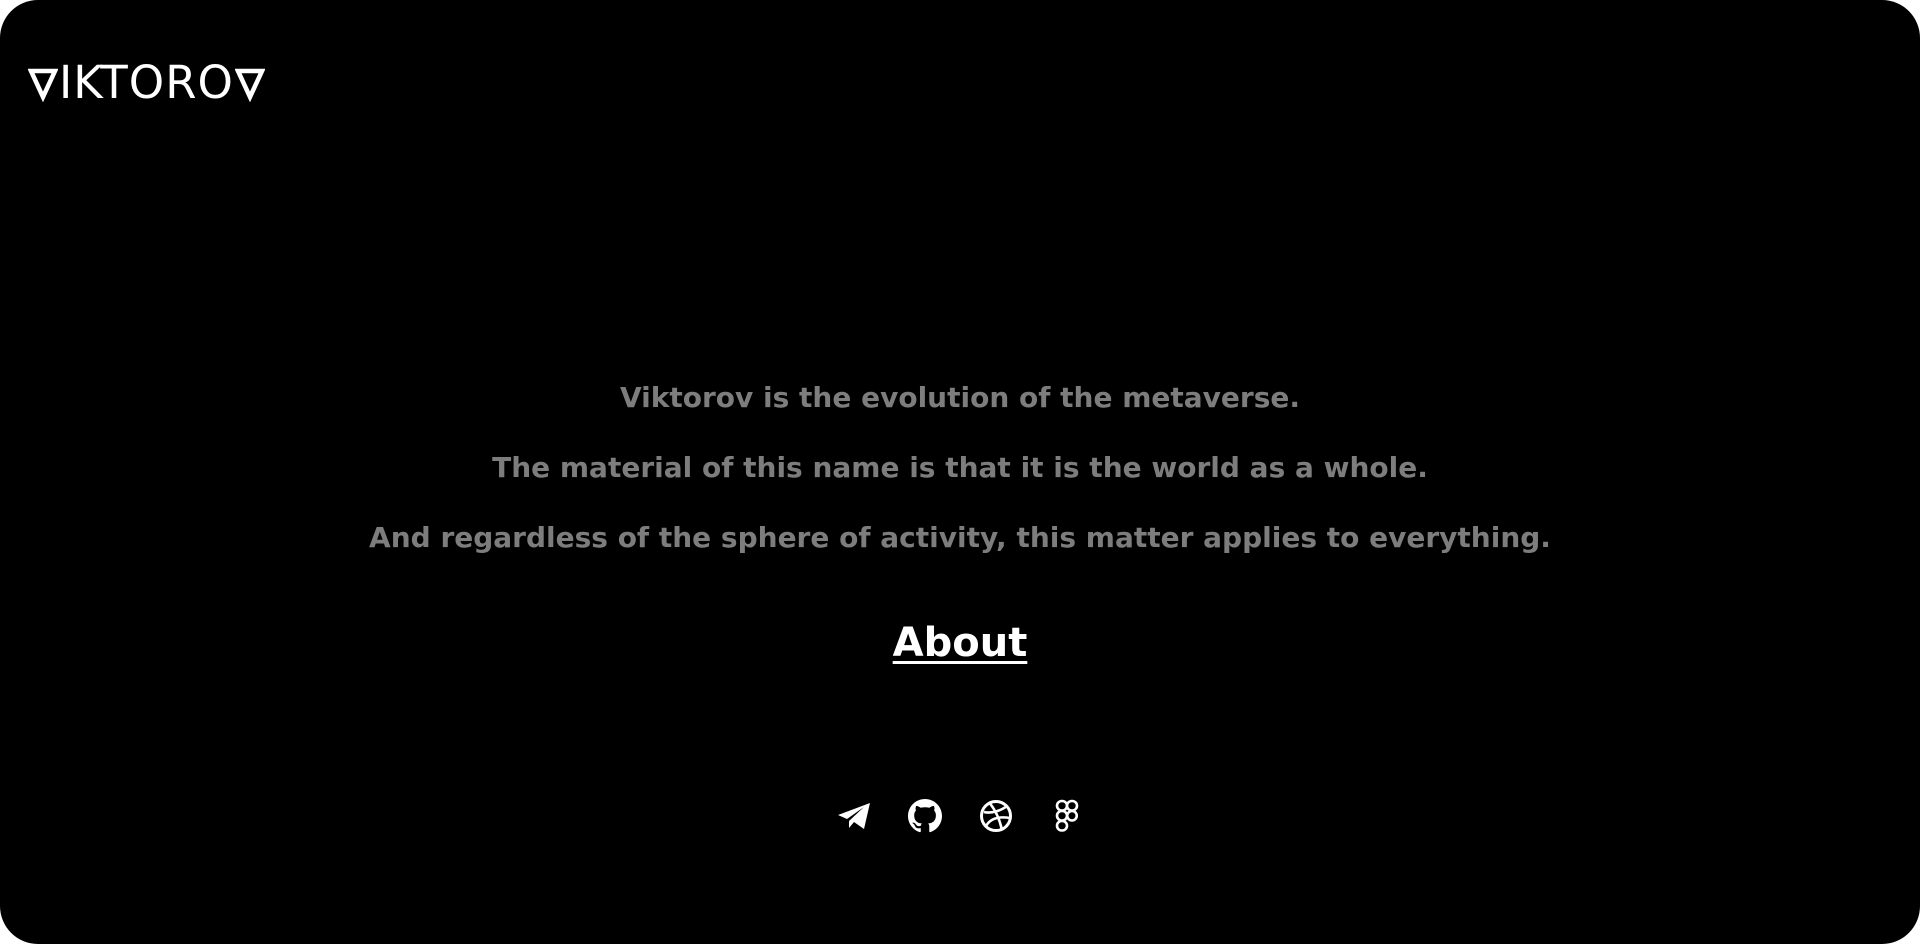  I want to click on dribbble-icon, so click(995, 816).